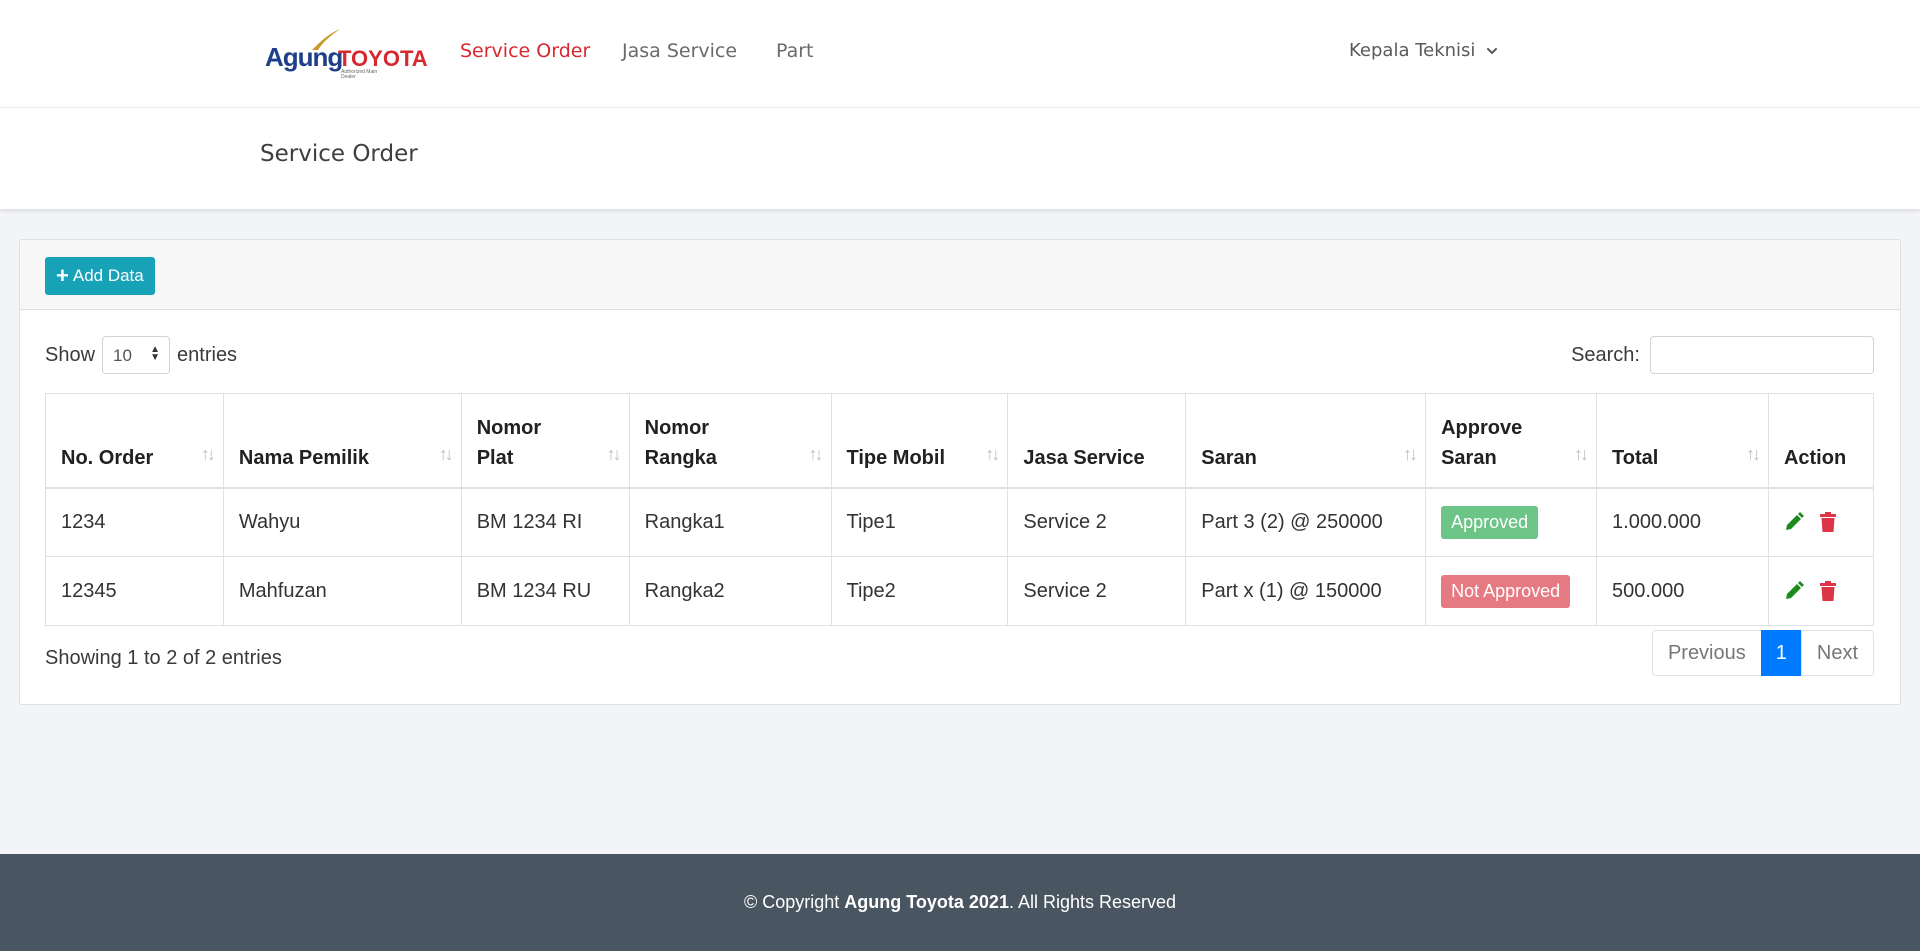  What do you see at coordinates (207, 354) in the screenshot?
I see `entries-label: entries` at bounding box center [207, 354].